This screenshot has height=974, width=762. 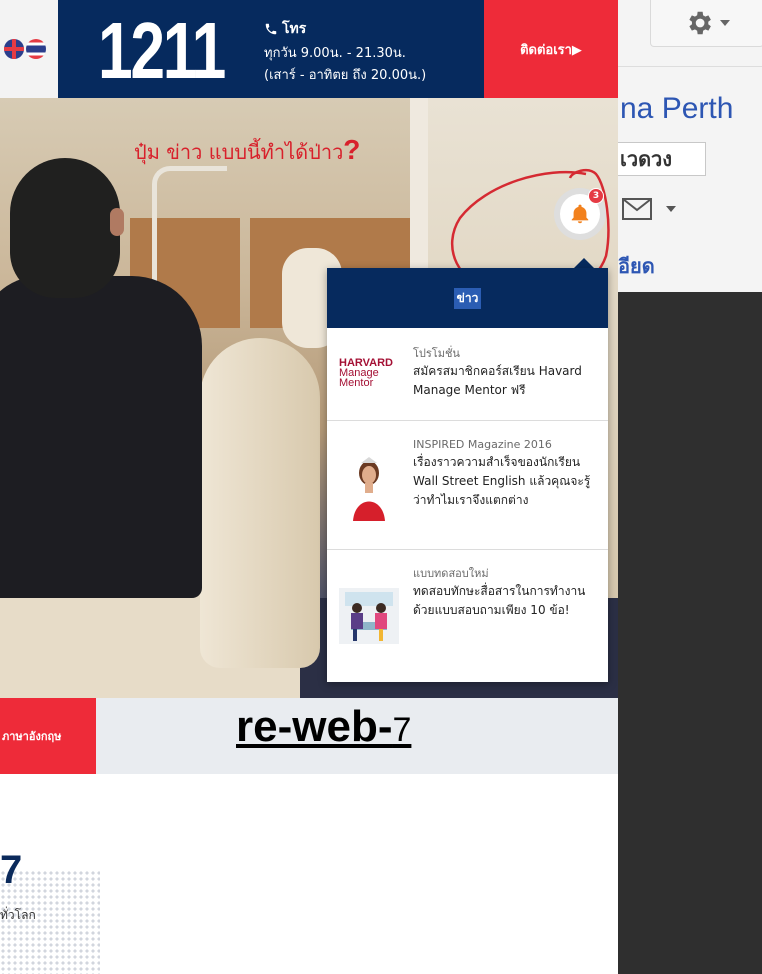 I want to click on notification-category: แบบทดสอบใหม่, so click(x=451, y=573).